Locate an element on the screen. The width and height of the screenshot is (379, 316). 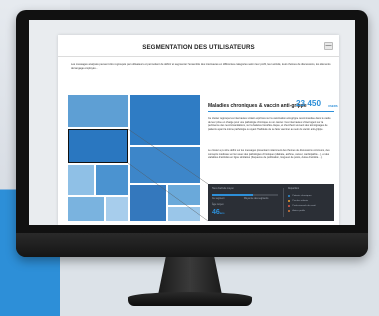
distribution-label: Répartition is located at coordinates (294, 189).